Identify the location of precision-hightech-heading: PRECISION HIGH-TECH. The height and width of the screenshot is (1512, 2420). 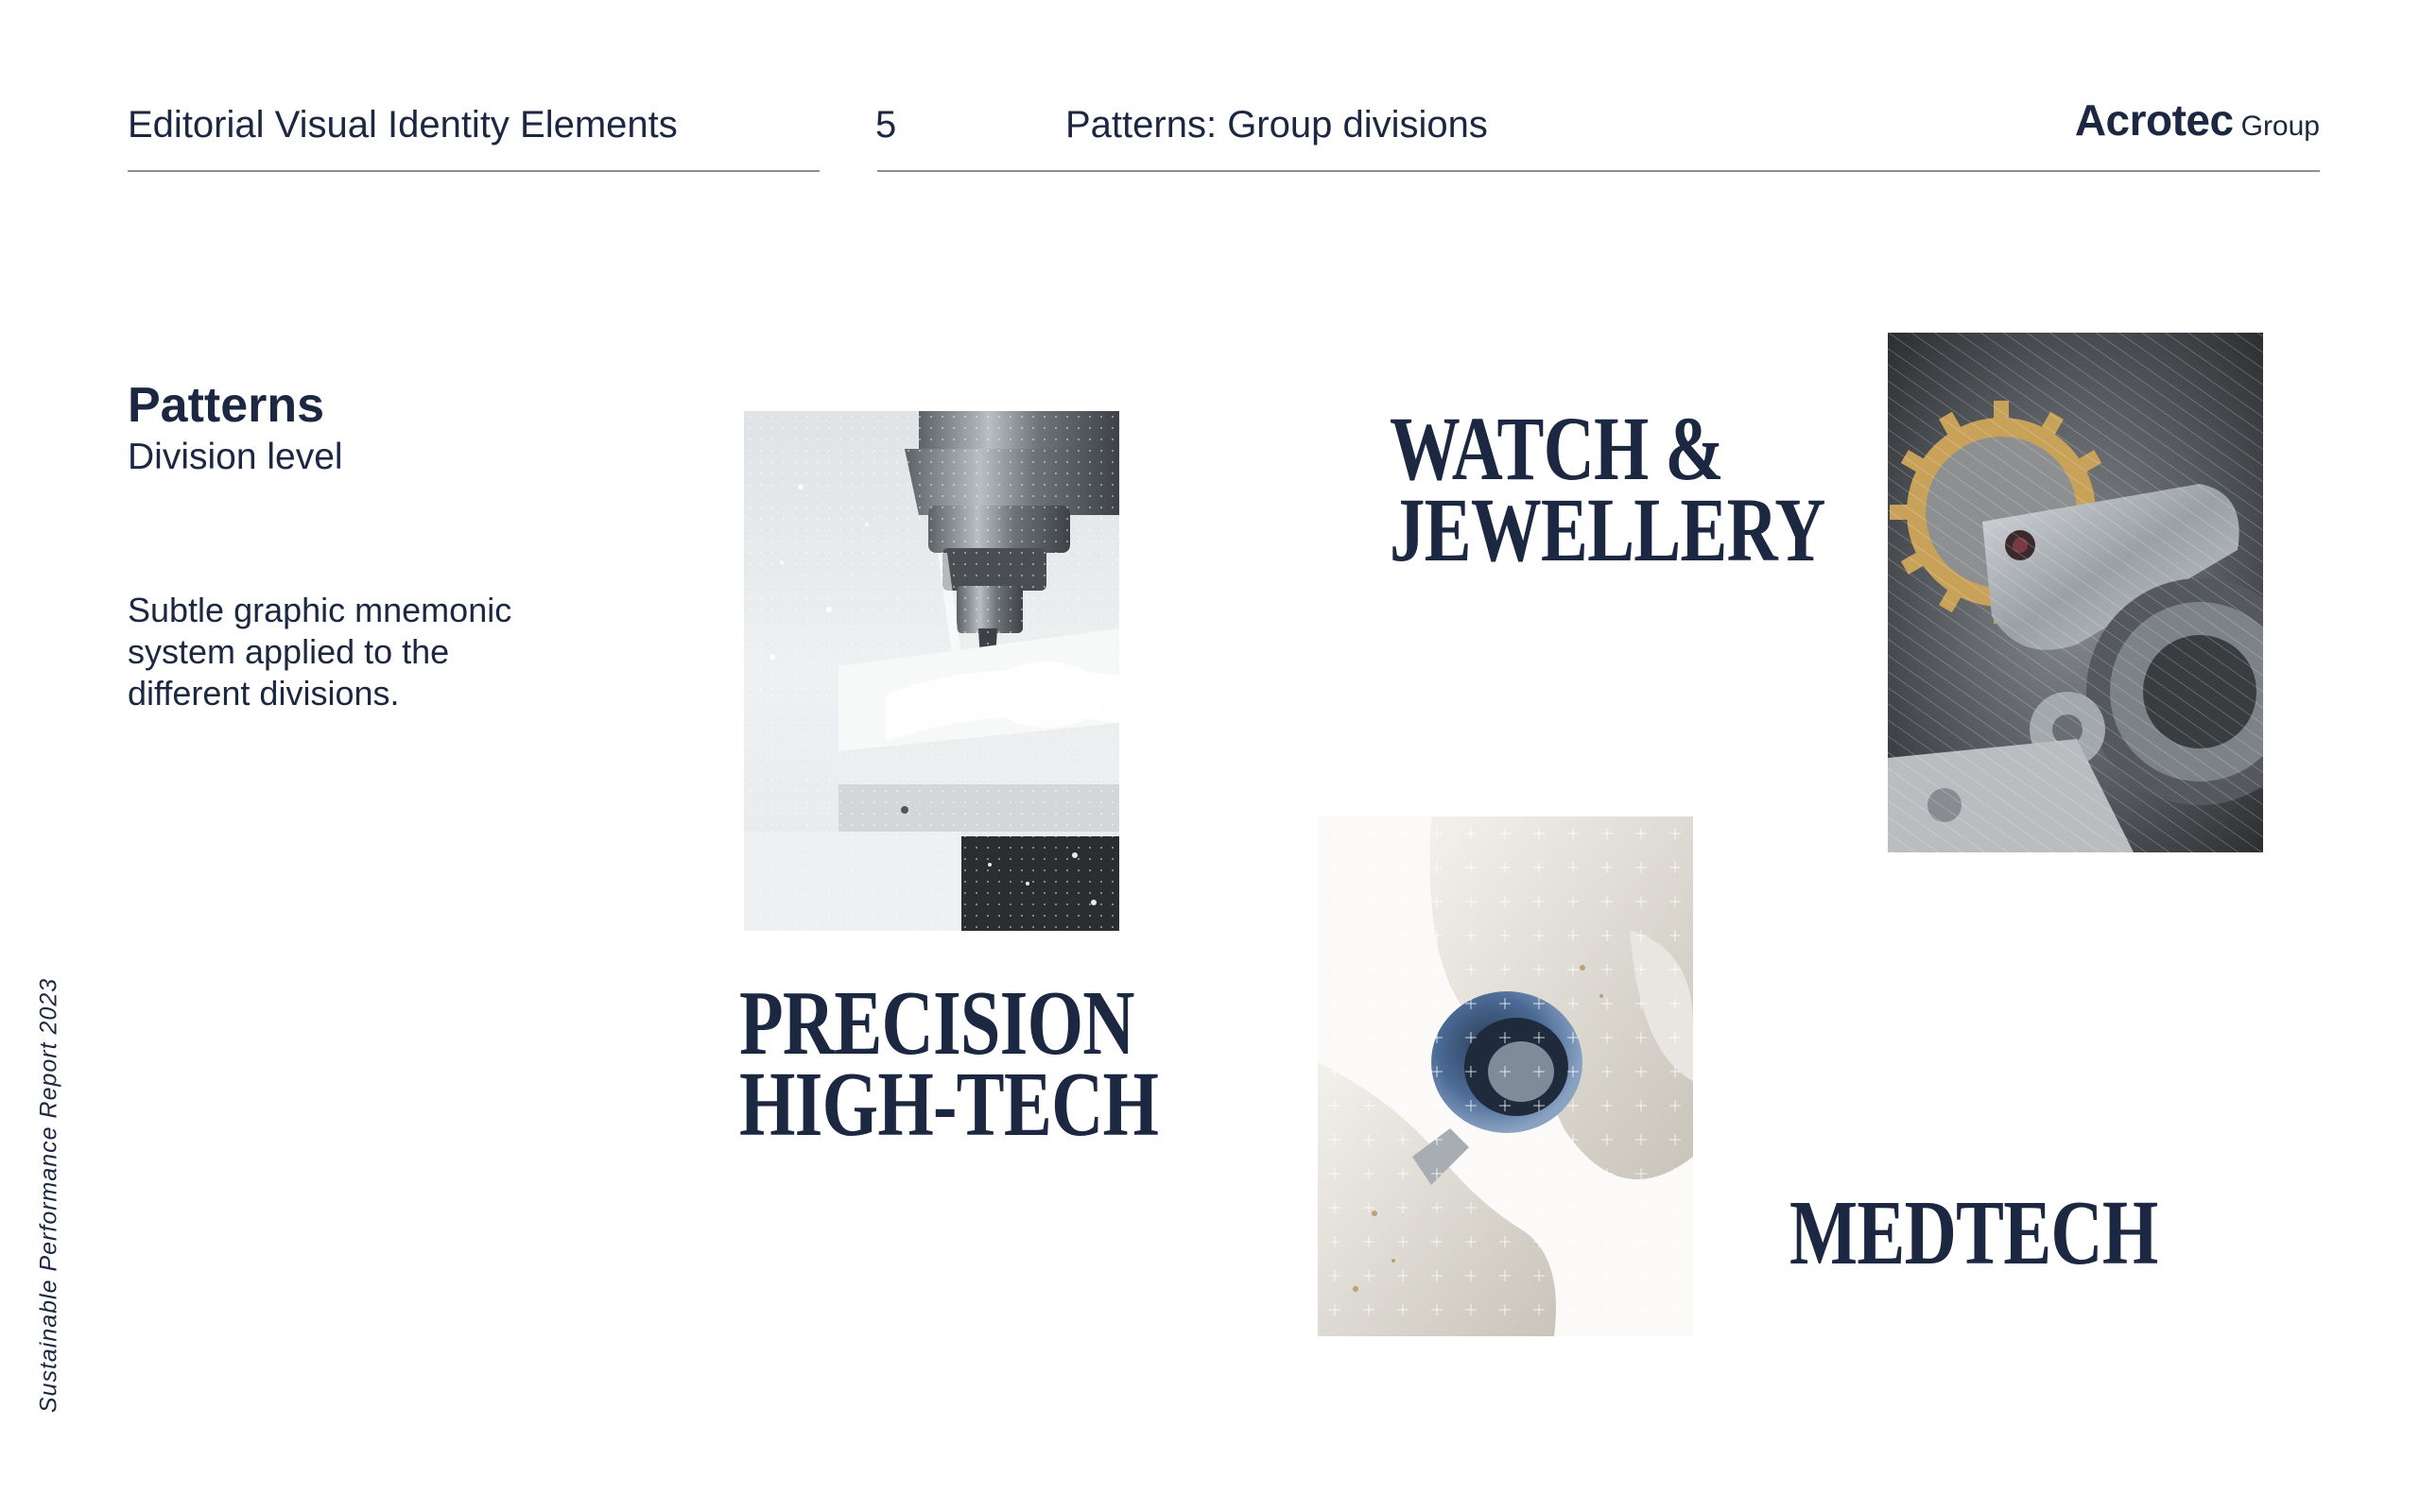
(949, 1064).